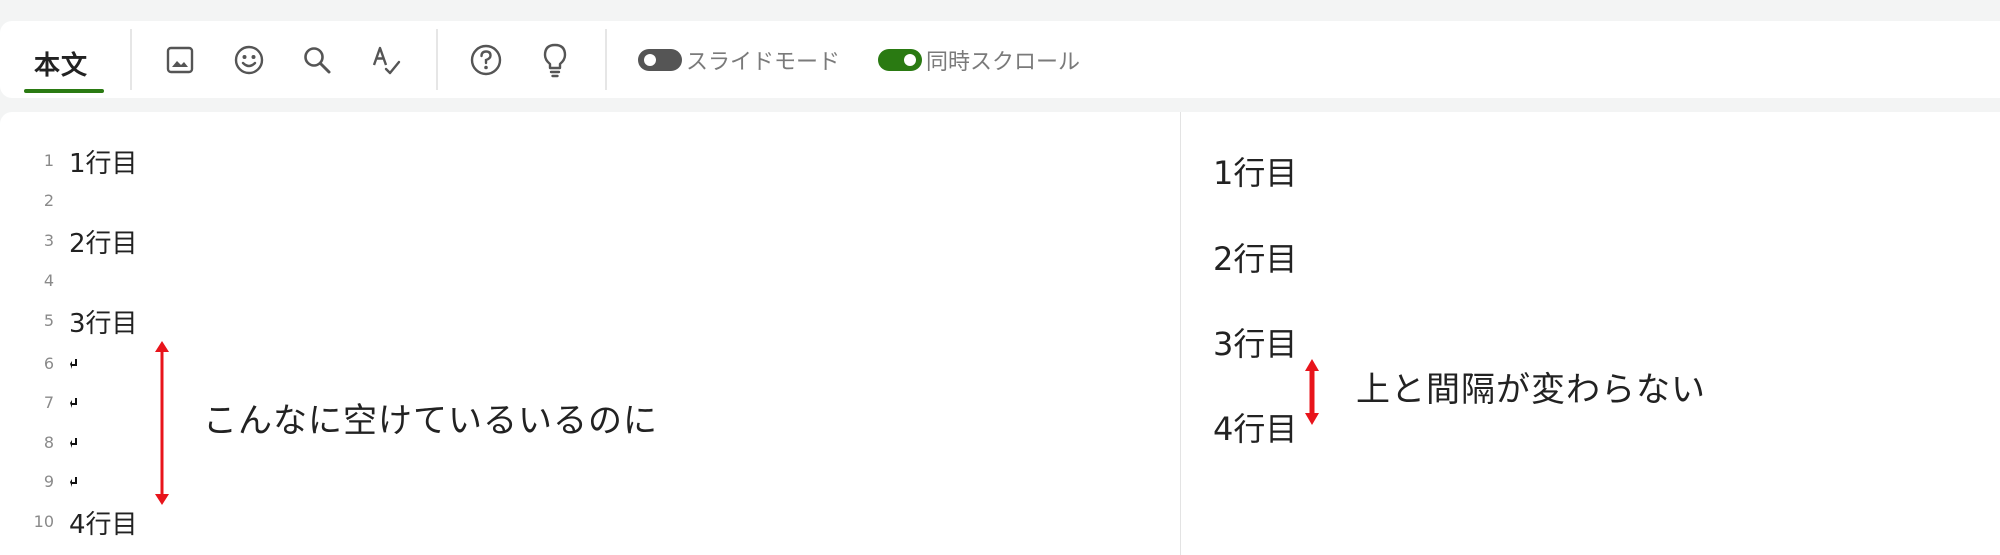 Image resolution: width=2000 pixels, height=555 pixels. I want to click on lightbulb-icon, so click(555, 60).